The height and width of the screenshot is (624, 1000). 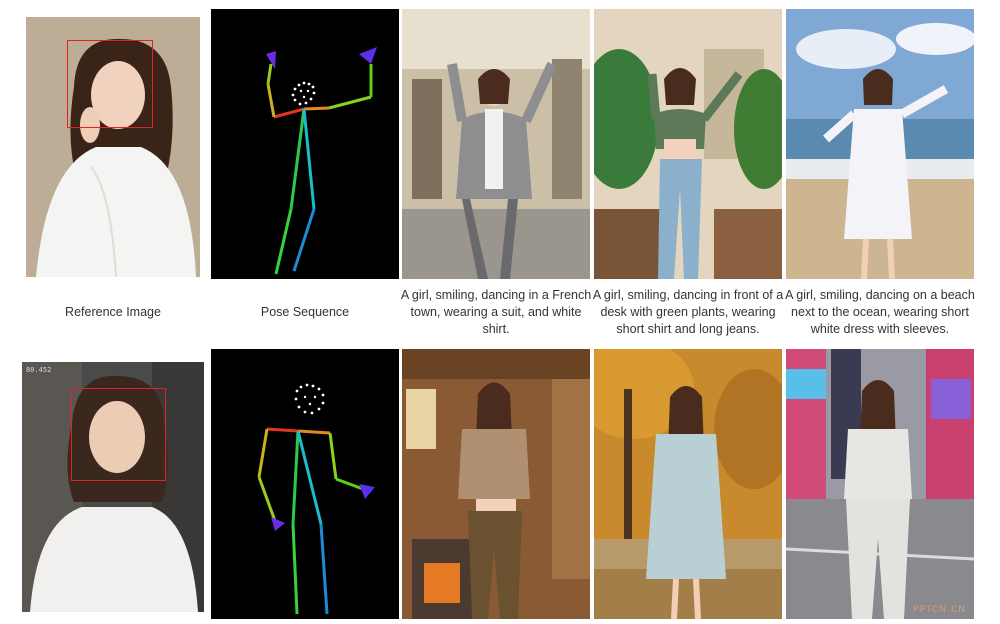 What do you see at coordinates (880, 484) in the screenshot?
I see `generated-image-city: PPTCN.CN` at bounding box center [880, 484].